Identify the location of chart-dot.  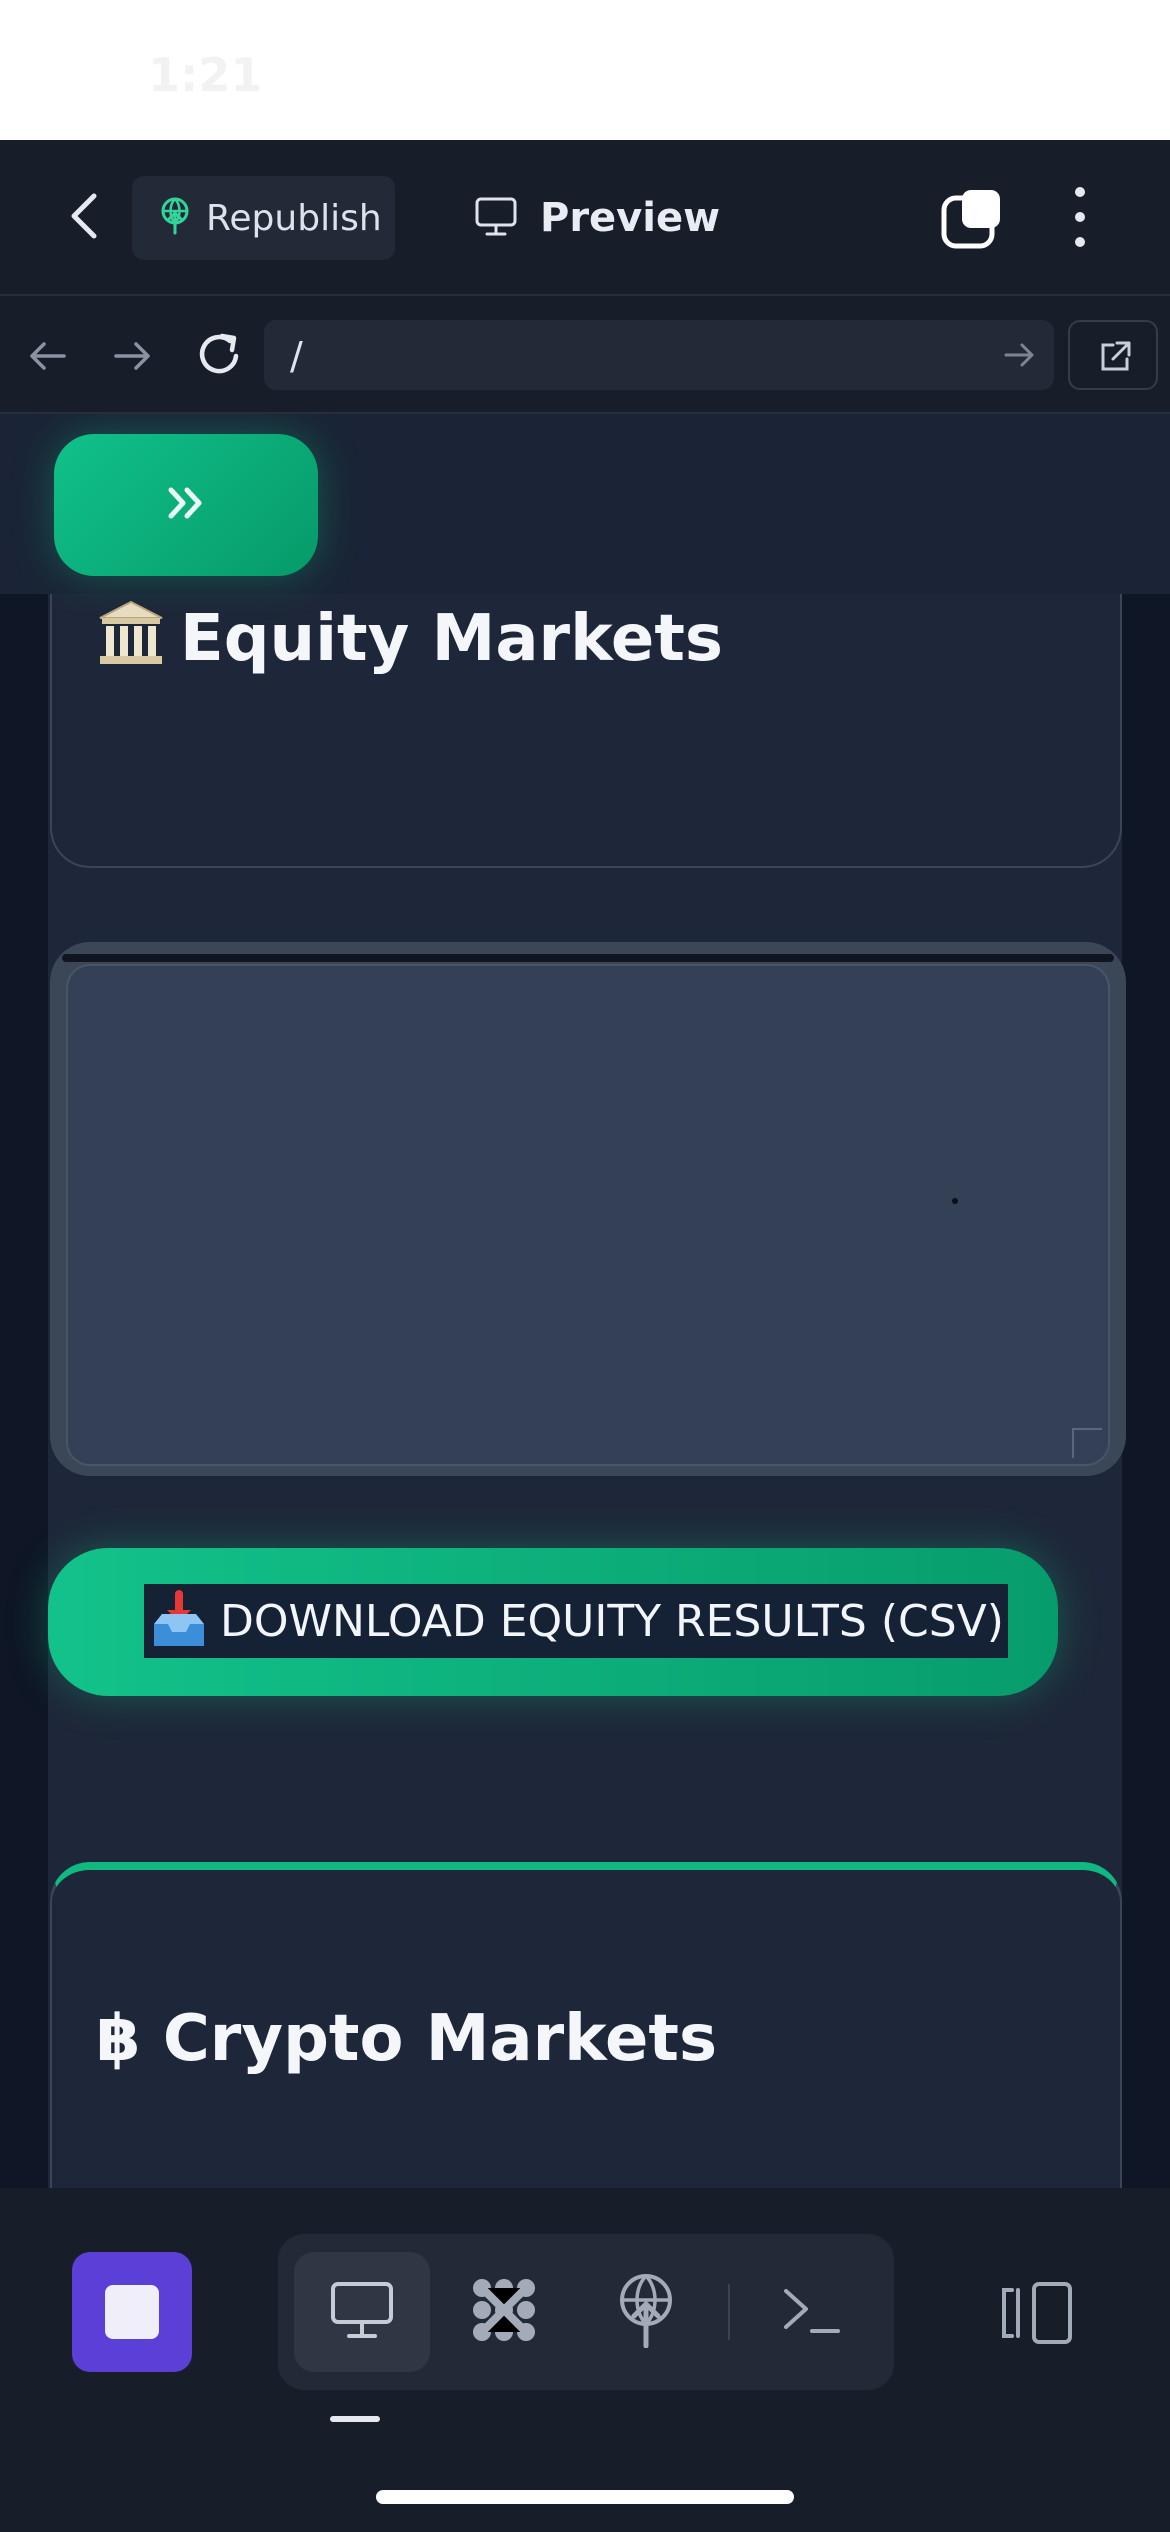
(955, 1201).